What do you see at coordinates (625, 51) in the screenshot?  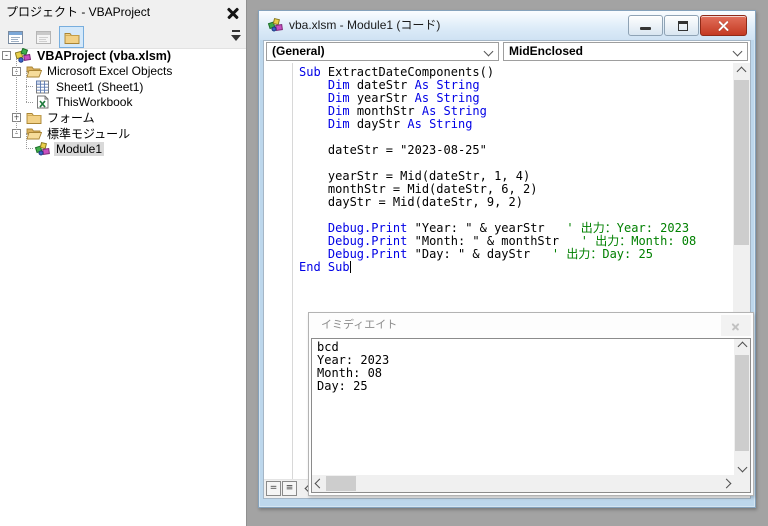 I see `procedure-dropdown: MidEnclosed` at bounding box center [625, 51].